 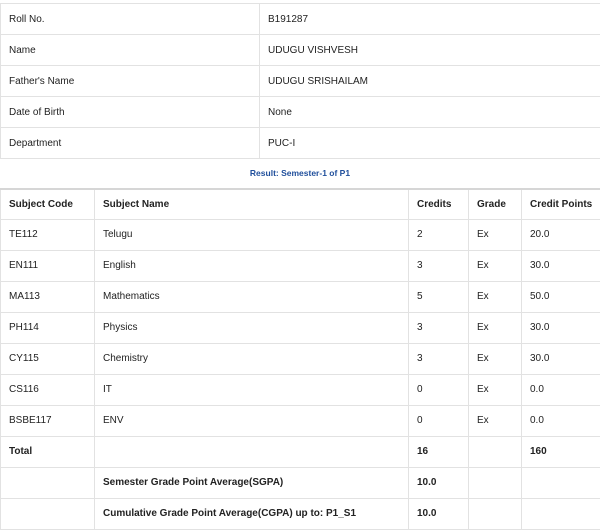 I want to click on total-empty-cell, so click(x=252, y=451).